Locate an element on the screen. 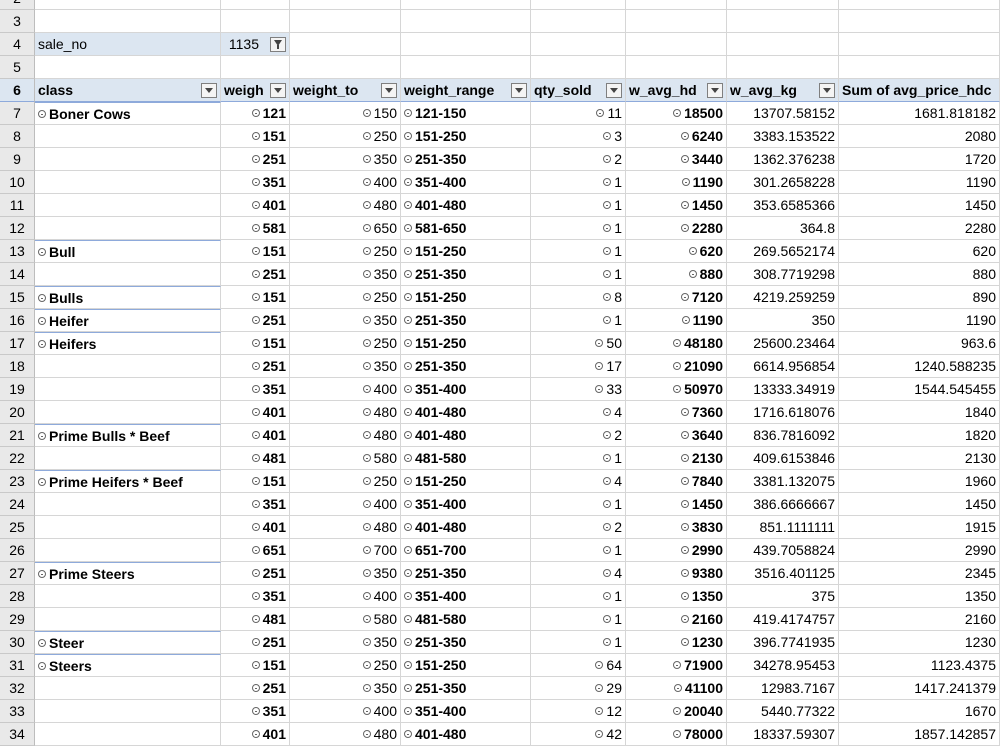  w-avg-hd-cell: 2130 is located at coordinates (676, 458).